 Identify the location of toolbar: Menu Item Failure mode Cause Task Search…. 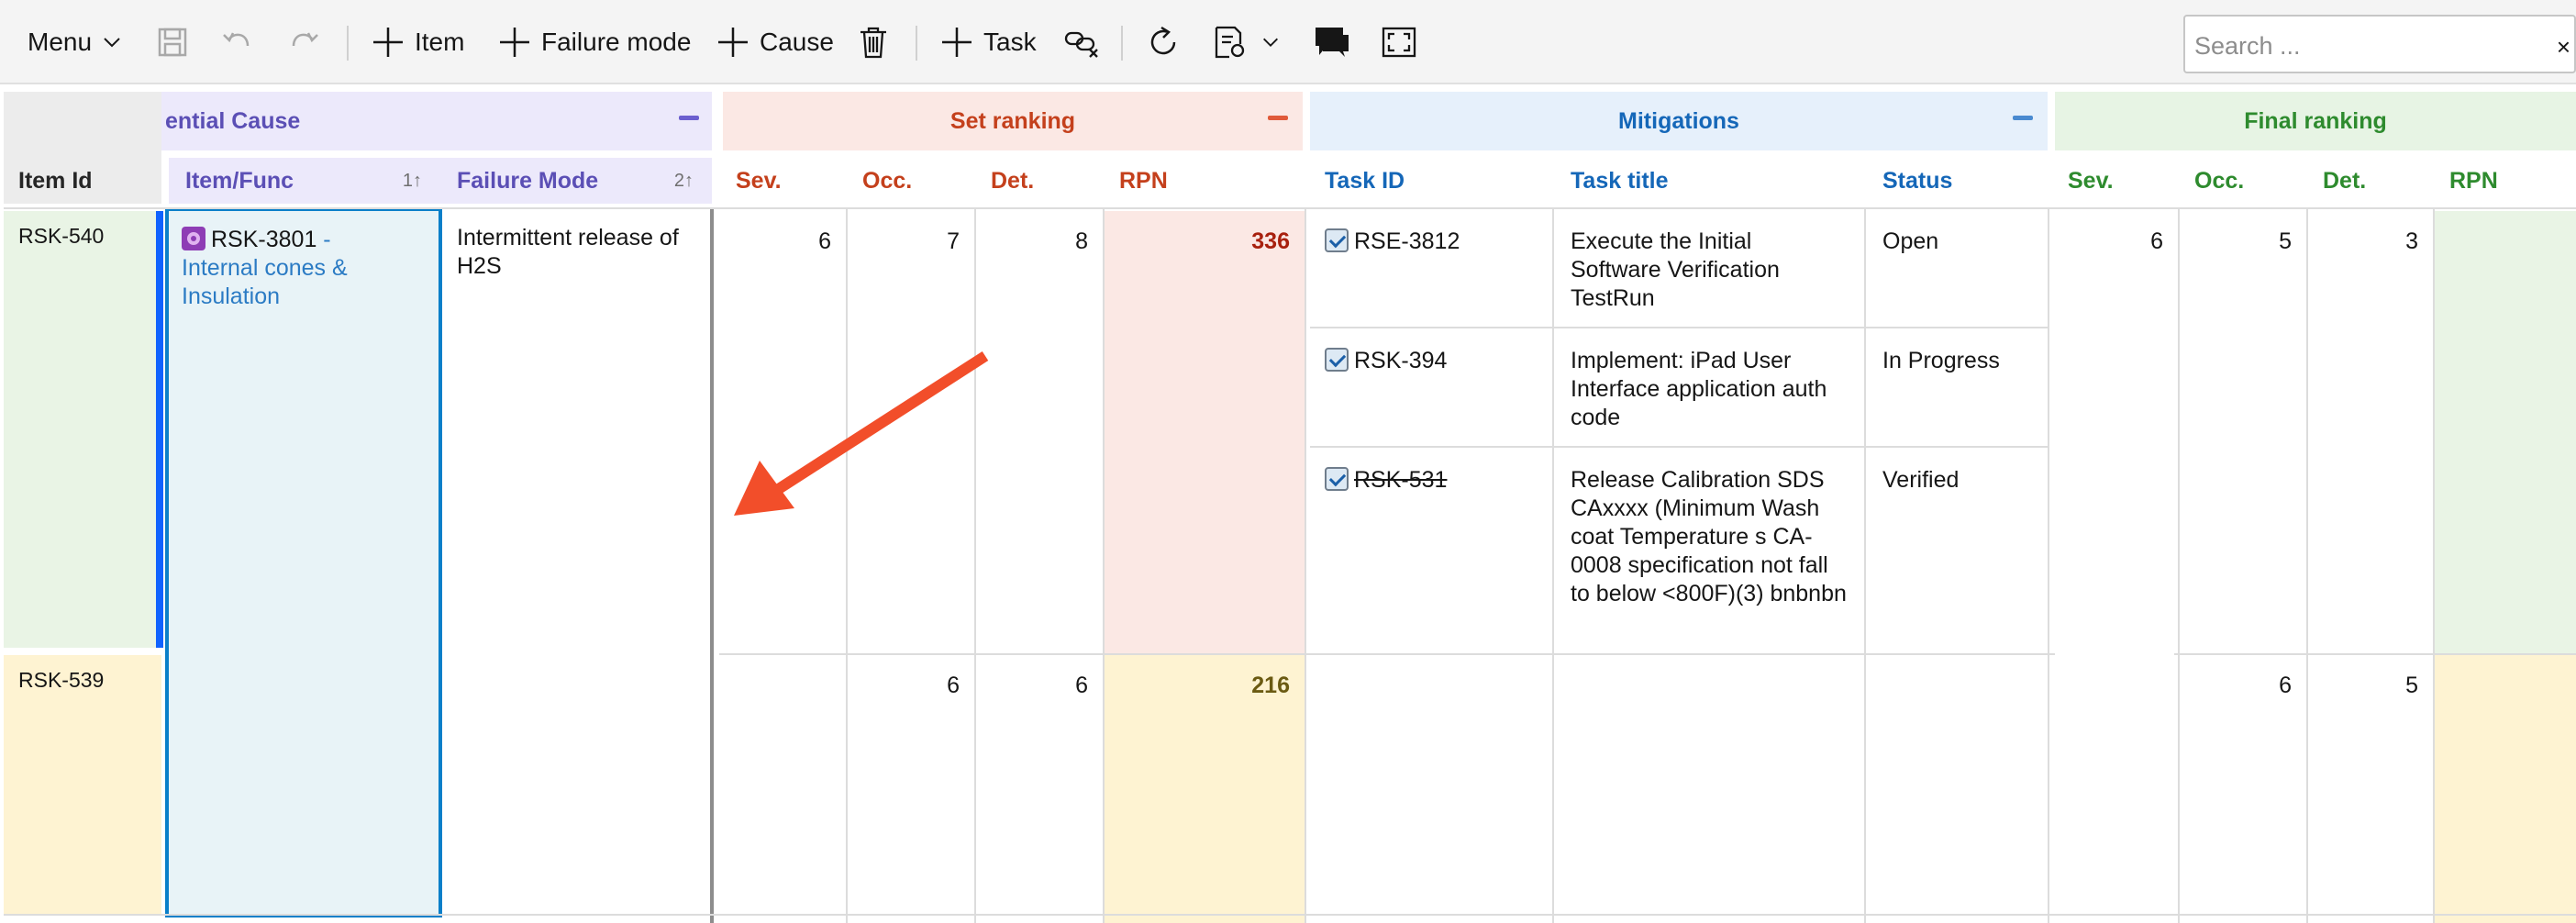
(1288, 42).